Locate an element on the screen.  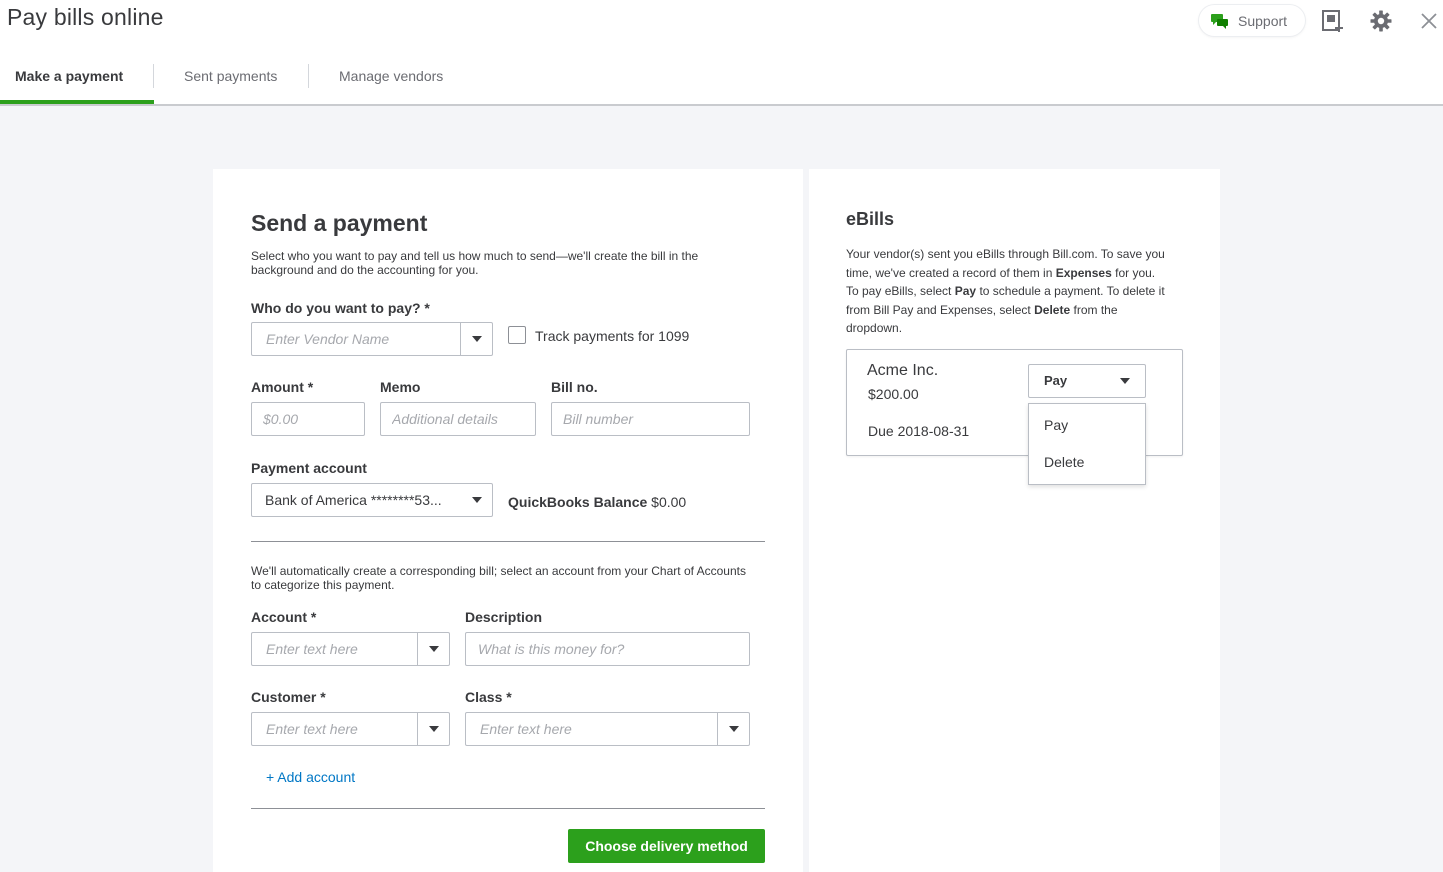
track-1099-label: Track payments for 1099 is located at coordinates (612, 336).